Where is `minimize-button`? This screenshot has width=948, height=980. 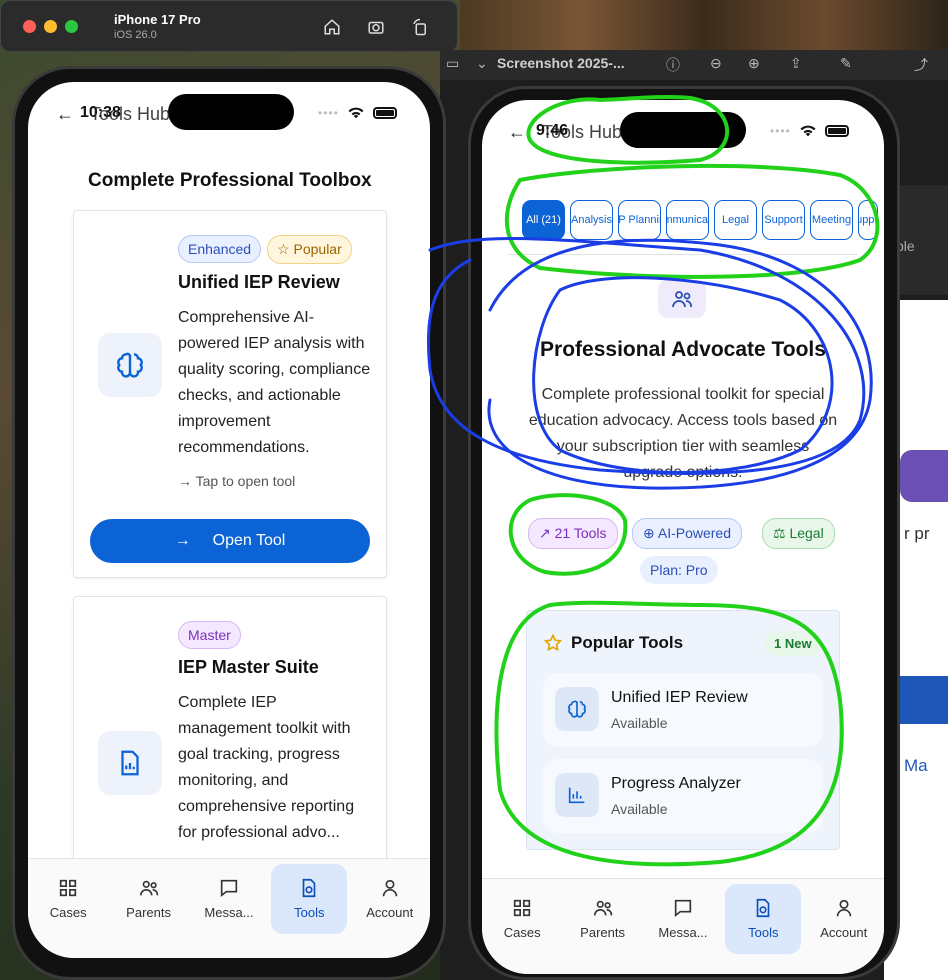 minimize-button is located at coordinates (50, 26).